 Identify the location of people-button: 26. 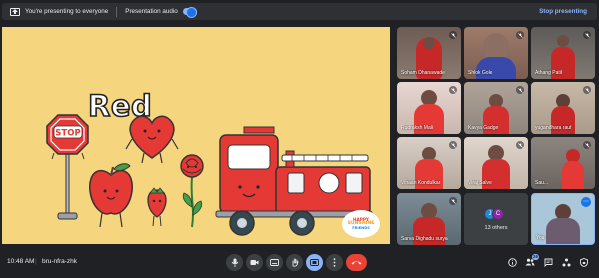
(531, 261).